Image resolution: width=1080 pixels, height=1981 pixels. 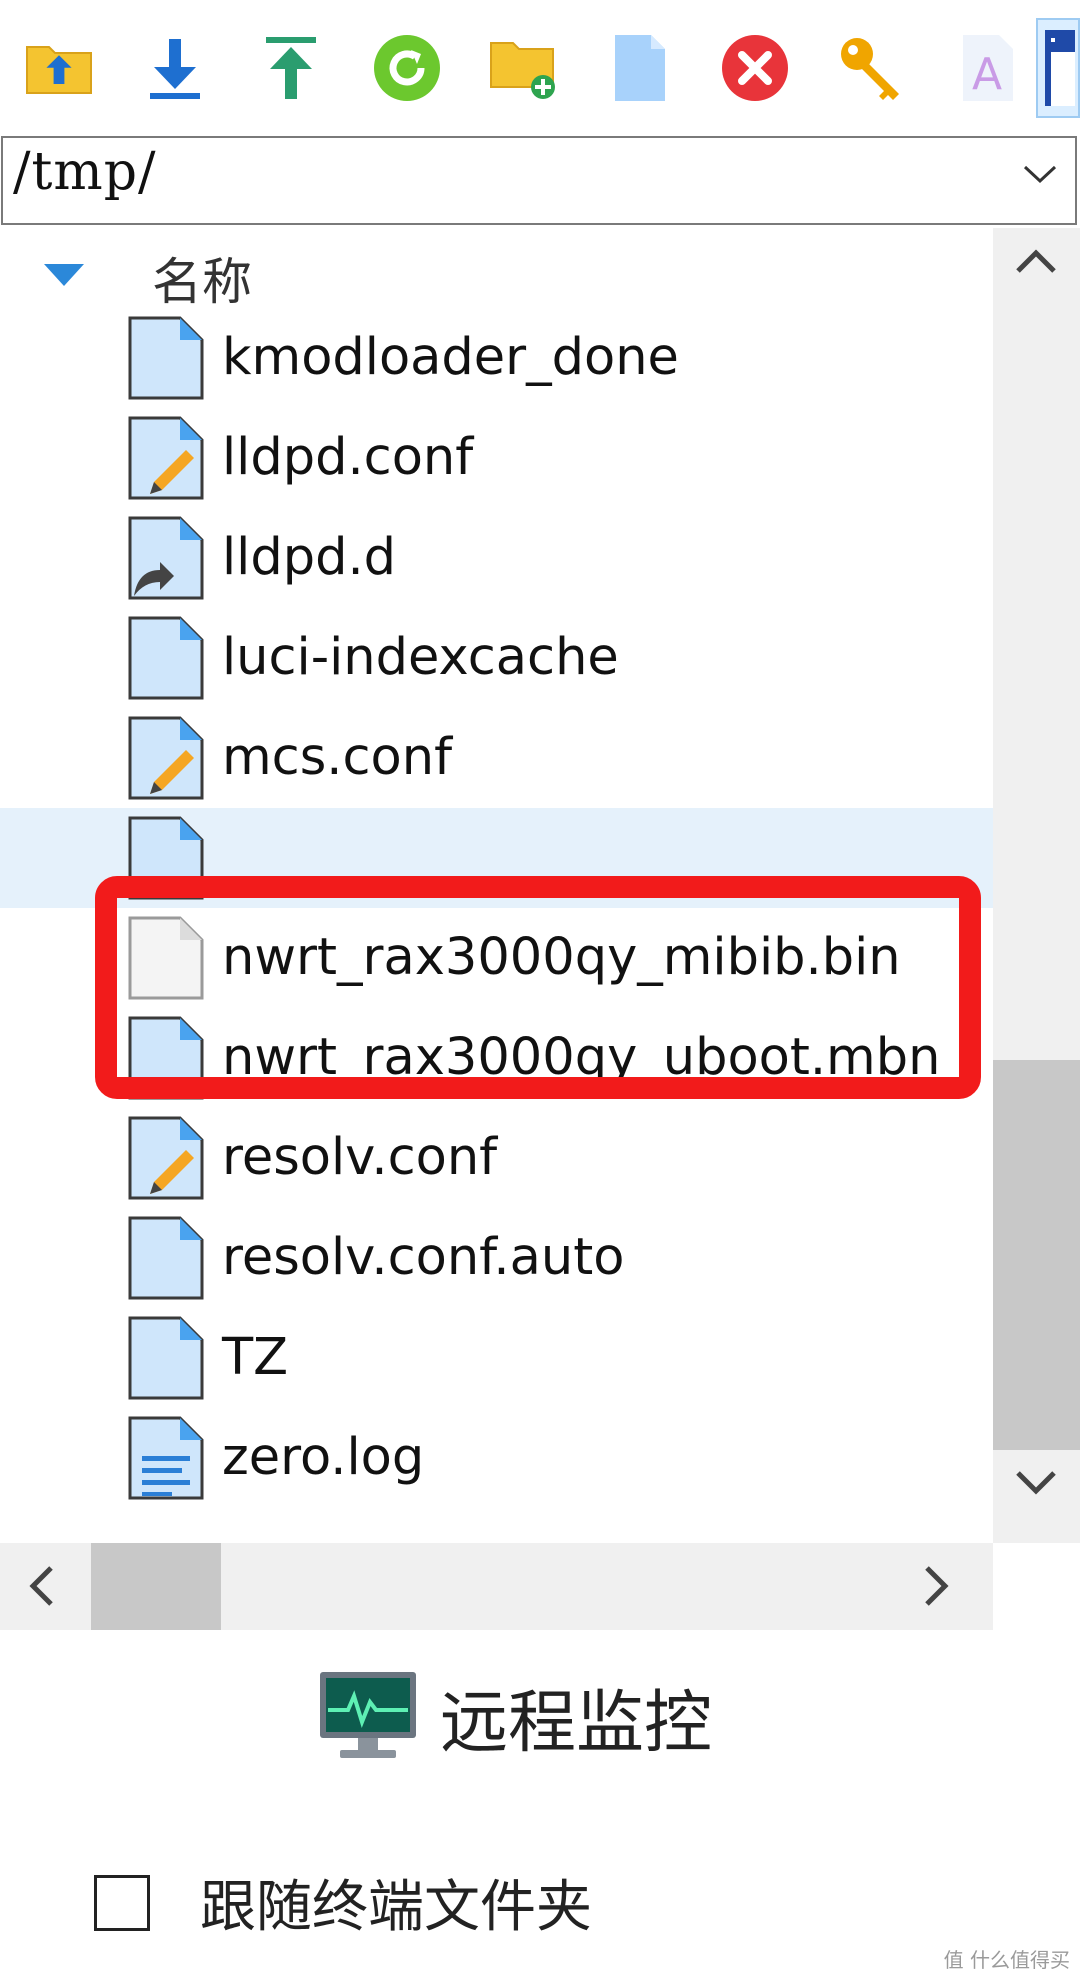 I want to click on delete-icon, so click(x=755, y=68).